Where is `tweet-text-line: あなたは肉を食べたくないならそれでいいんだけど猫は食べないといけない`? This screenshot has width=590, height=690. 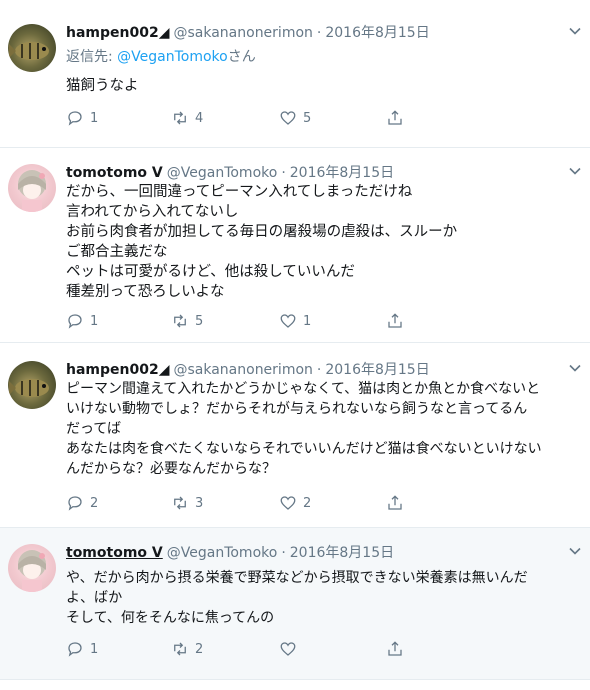 tweet-text-line: あなたは肉を食べたくないならそれでいいんだけど猫は食べないといけない is located at coordinates (304, 449).